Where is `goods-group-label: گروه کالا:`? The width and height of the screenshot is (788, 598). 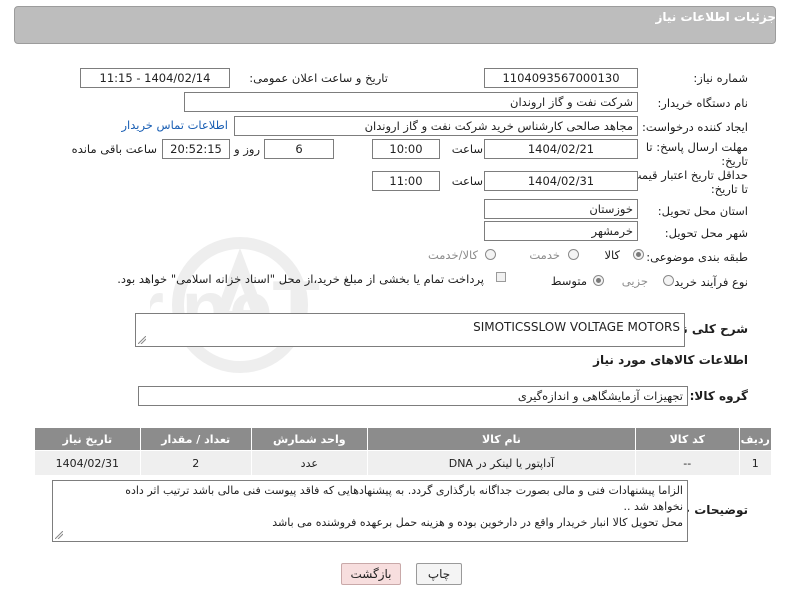 goods-group-label: گروه کالا: is located at coordinates (718, 396).